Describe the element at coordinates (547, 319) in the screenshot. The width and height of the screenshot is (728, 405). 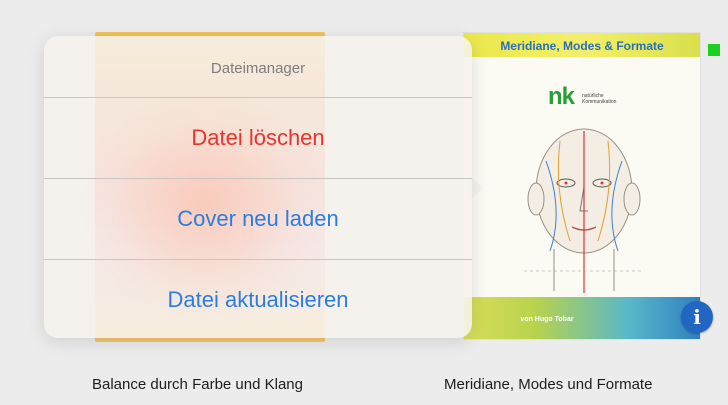
I see `cover-author: von Hugo Tobar` at that location.